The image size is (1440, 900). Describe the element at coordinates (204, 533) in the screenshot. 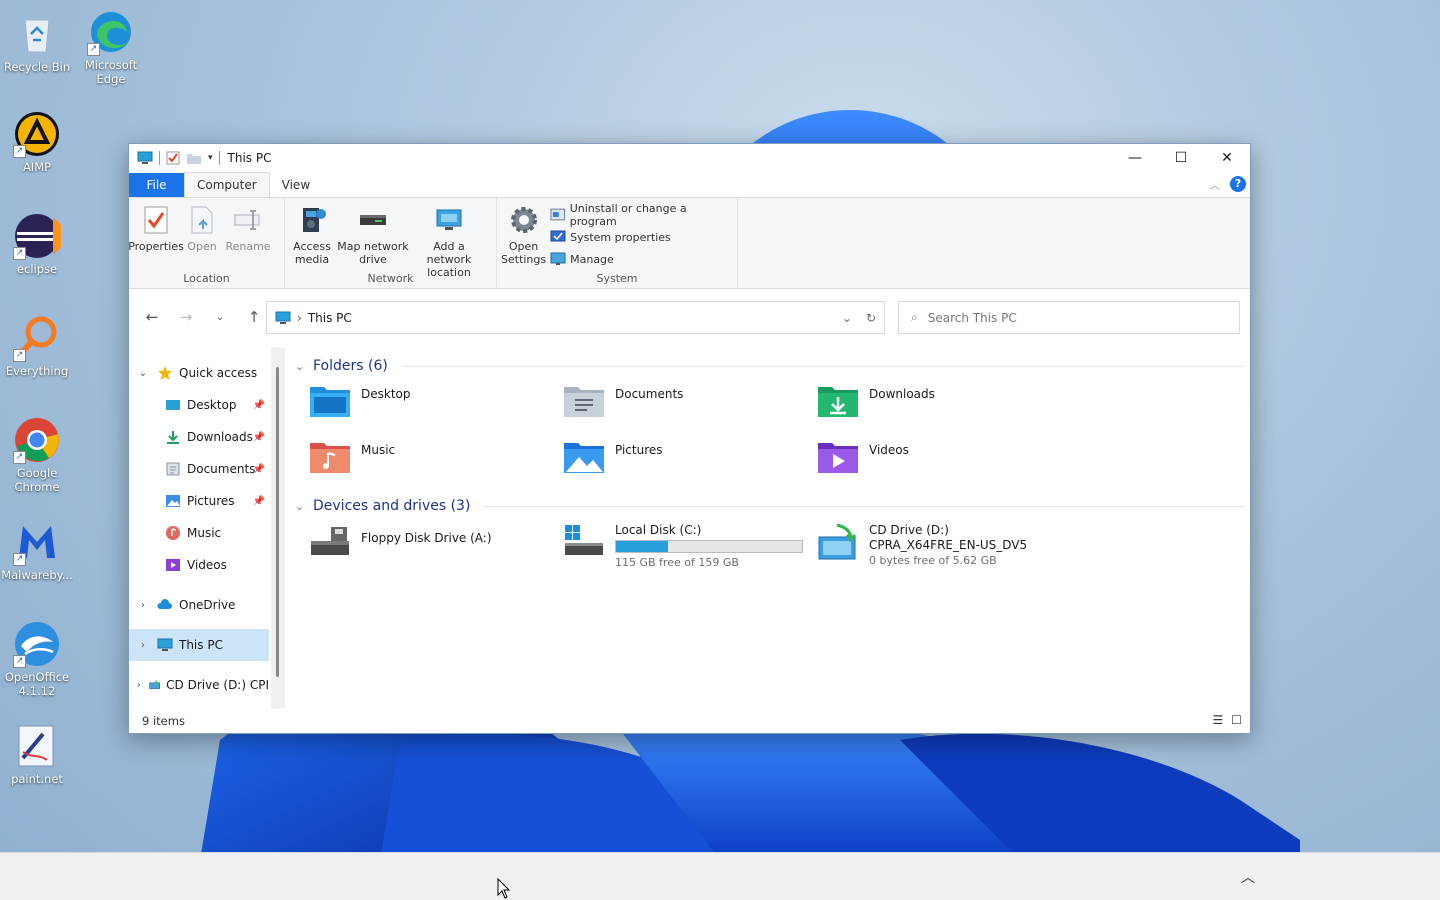

I see `nav-label: Music` at that location.